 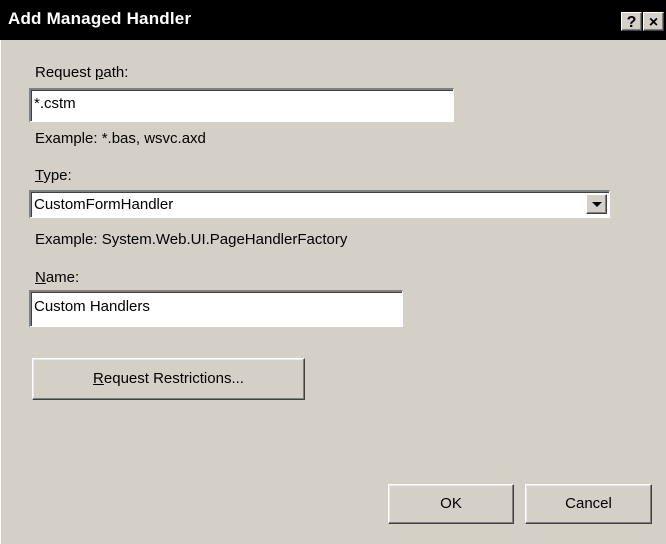 I want to click on help-button: ?, so click(x=631, y=21).